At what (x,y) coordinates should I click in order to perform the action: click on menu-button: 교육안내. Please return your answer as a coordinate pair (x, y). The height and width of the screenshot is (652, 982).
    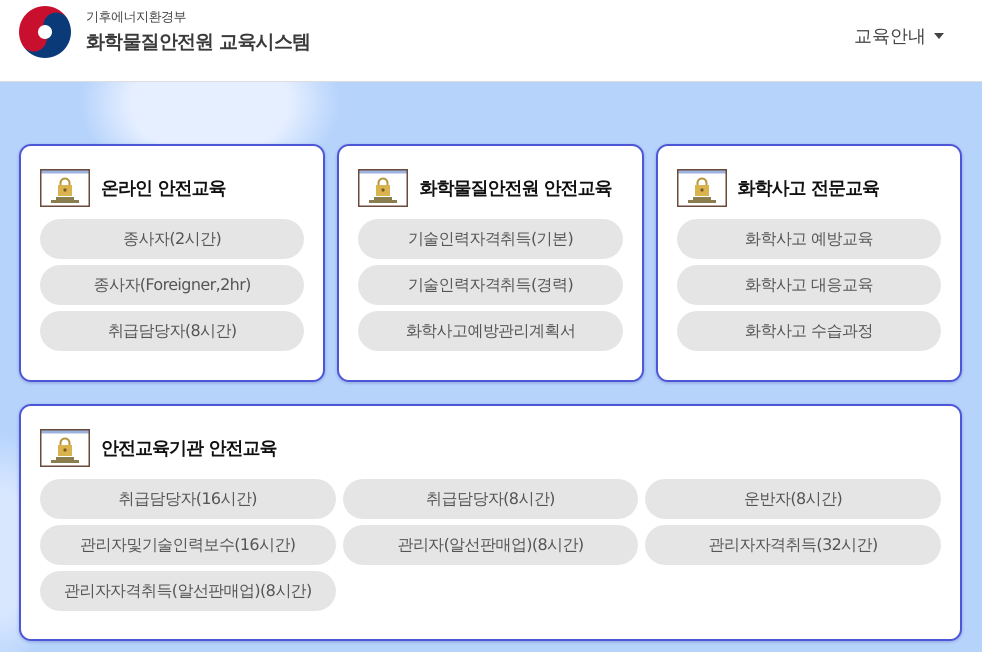
    Looking at the image, I should click on (899, 36).